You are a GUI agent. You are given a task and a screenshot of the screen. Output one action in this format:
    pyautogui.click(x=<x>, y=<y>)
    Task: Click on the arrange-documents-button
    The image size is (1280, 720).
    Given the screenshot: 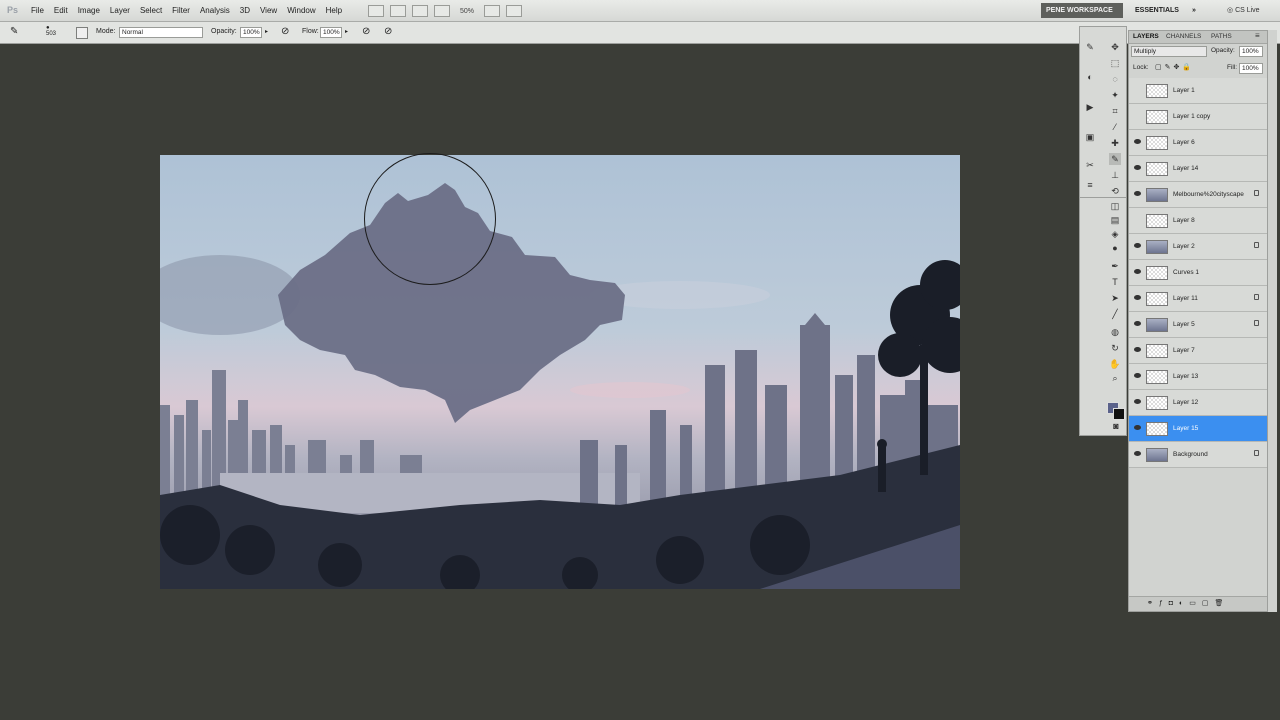 What is the action you would take?
    pyautogui.click(x=492, y=11)
    